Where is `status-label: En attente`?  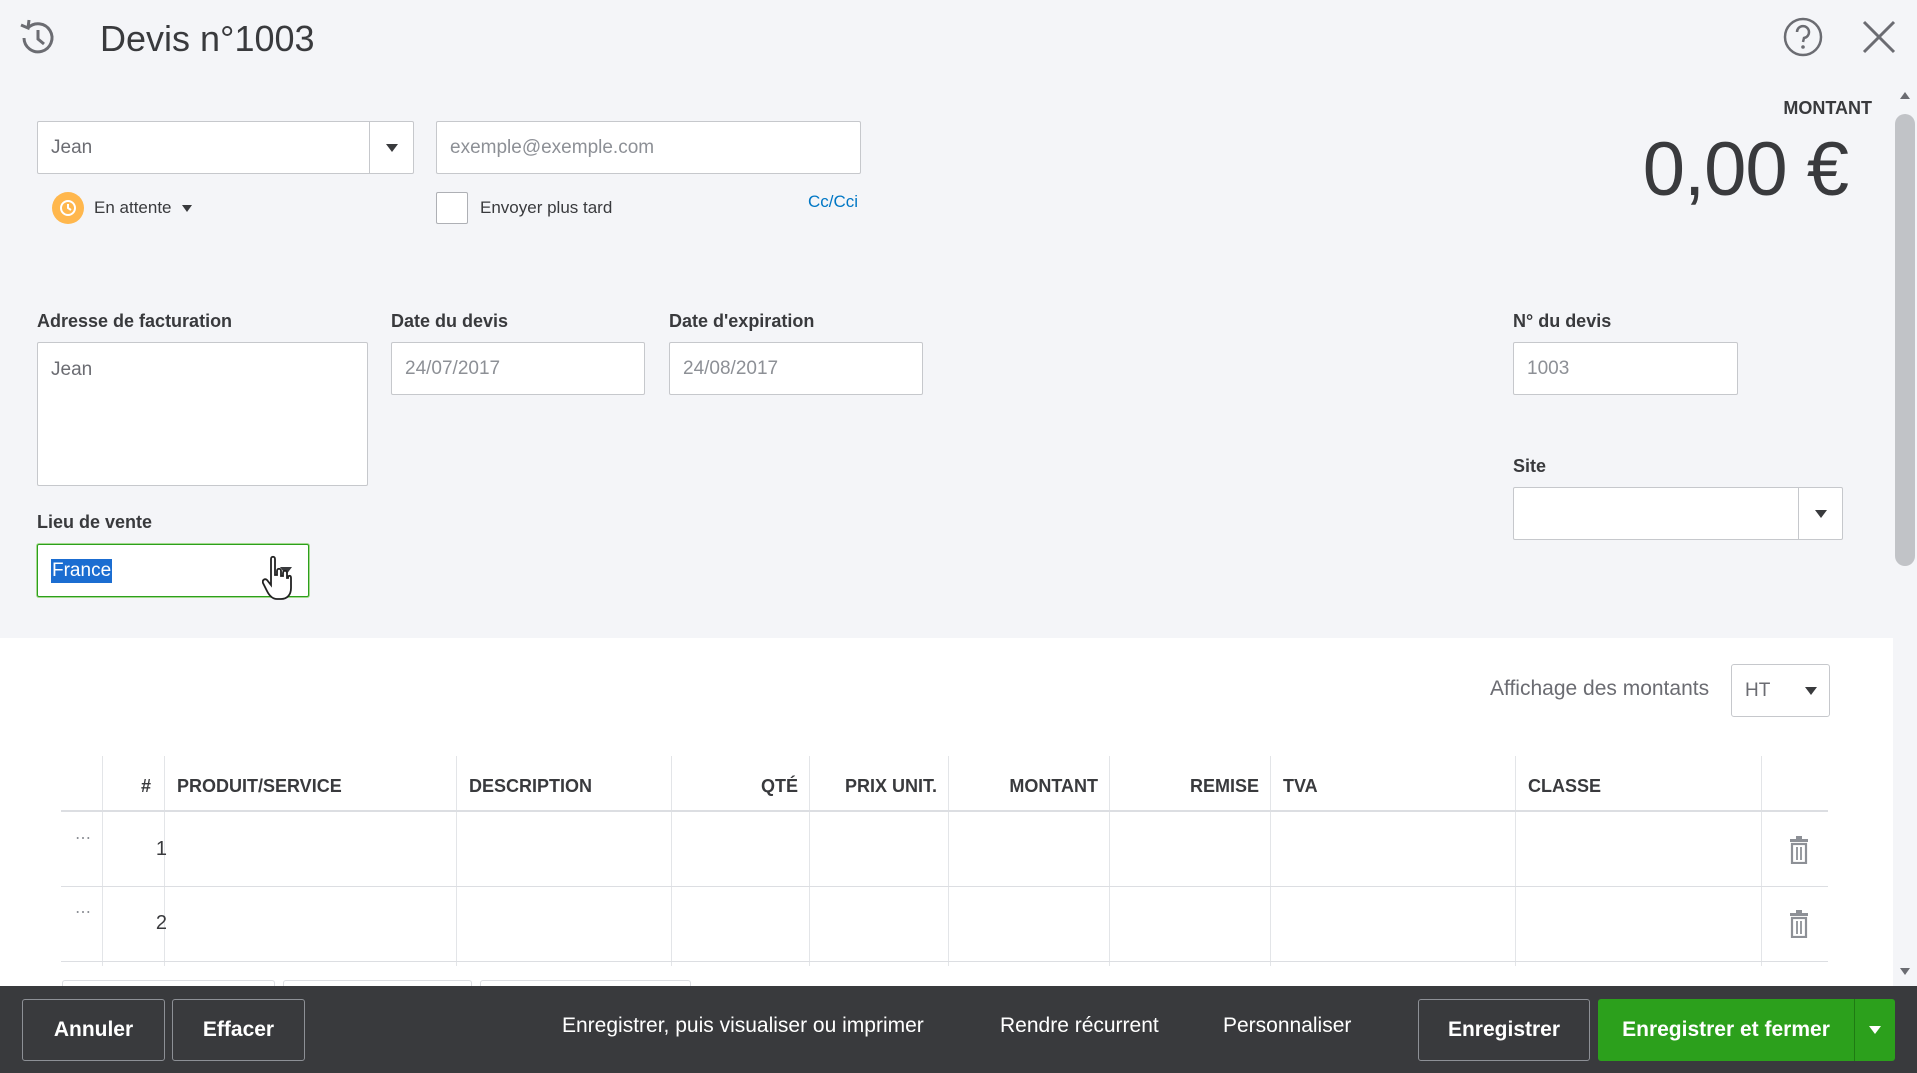
status-label: En attente is located at coordinates (133, 207).